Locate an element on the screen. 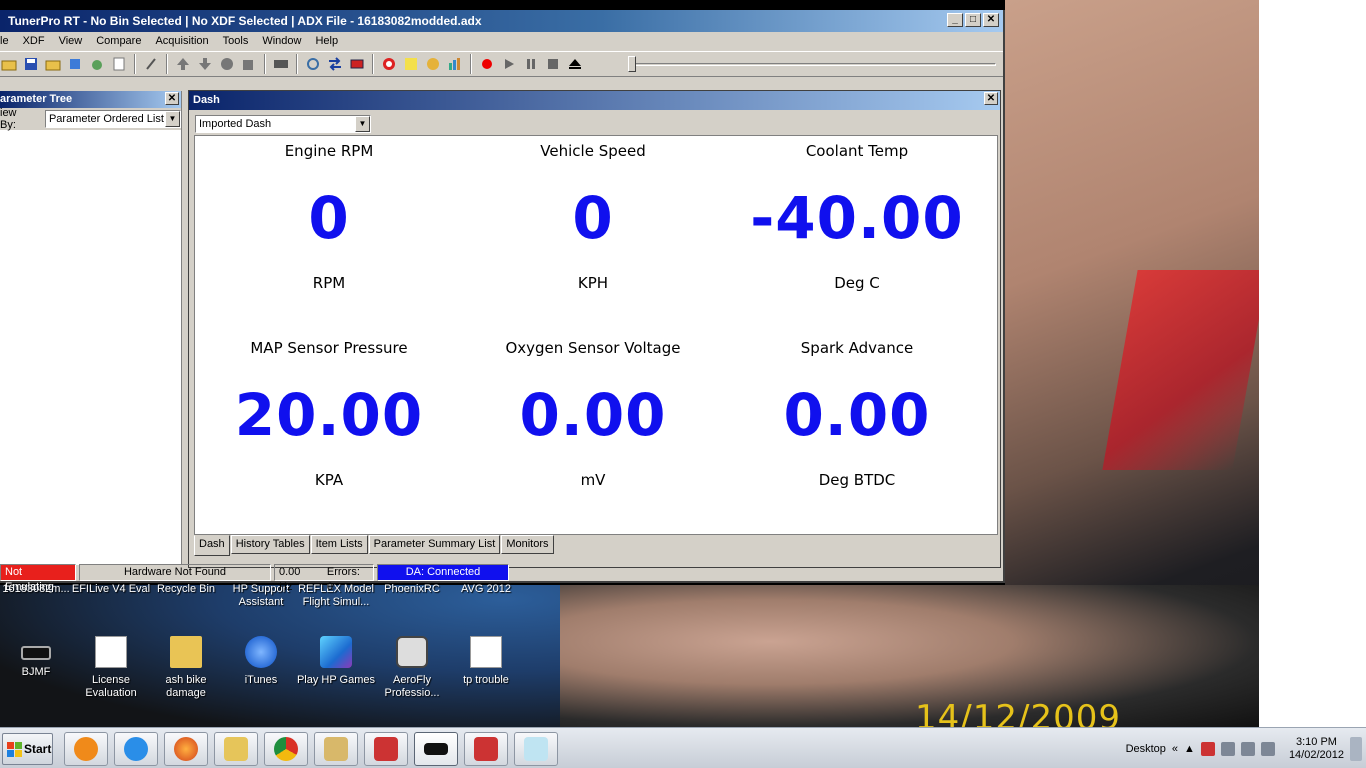 The width and height of the screenshot is (1366, 768). tab-history-tables: History Tables is located at coordinates (270, 544).